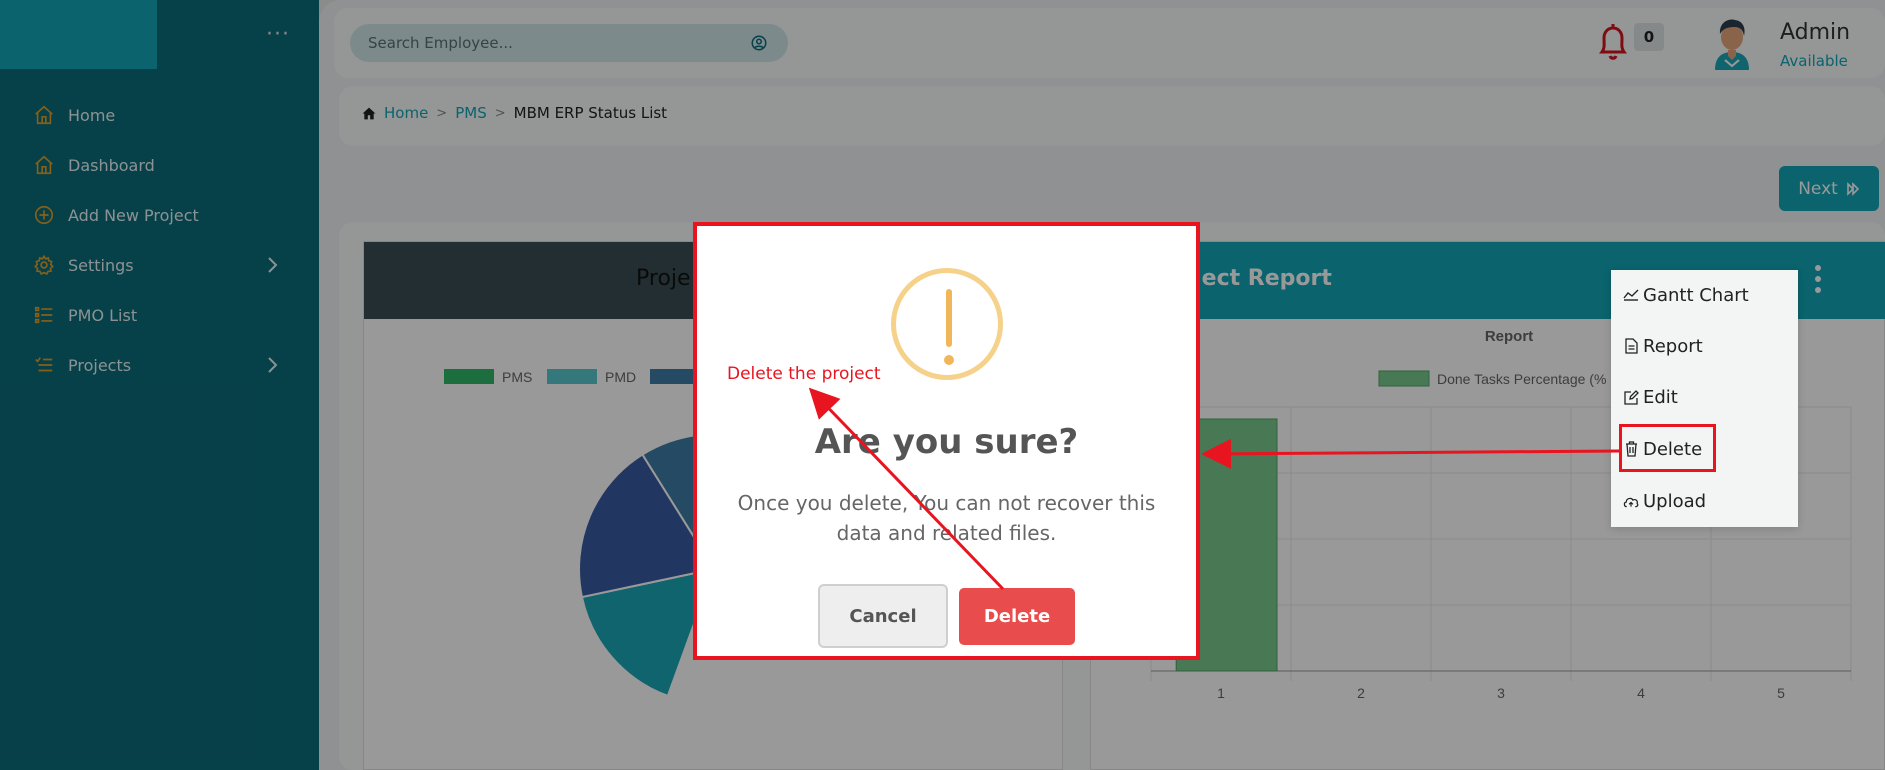  I want to click on cancel-button: Cancel, so click(883, 616).